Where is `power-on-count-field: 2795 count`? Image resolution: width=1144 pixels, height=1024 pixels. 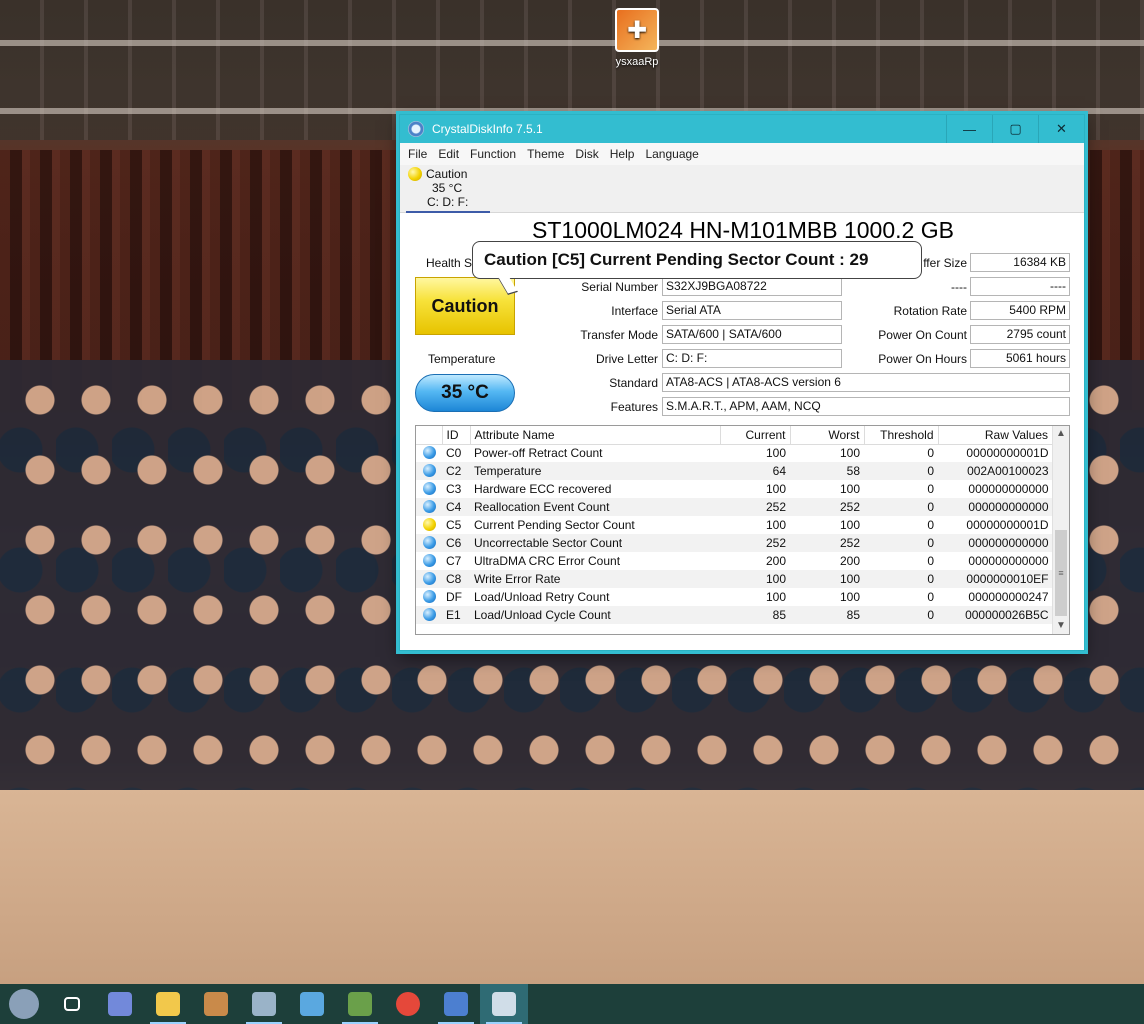 power-on-count-field: 2795 count is located at coordinates (1020, 334).